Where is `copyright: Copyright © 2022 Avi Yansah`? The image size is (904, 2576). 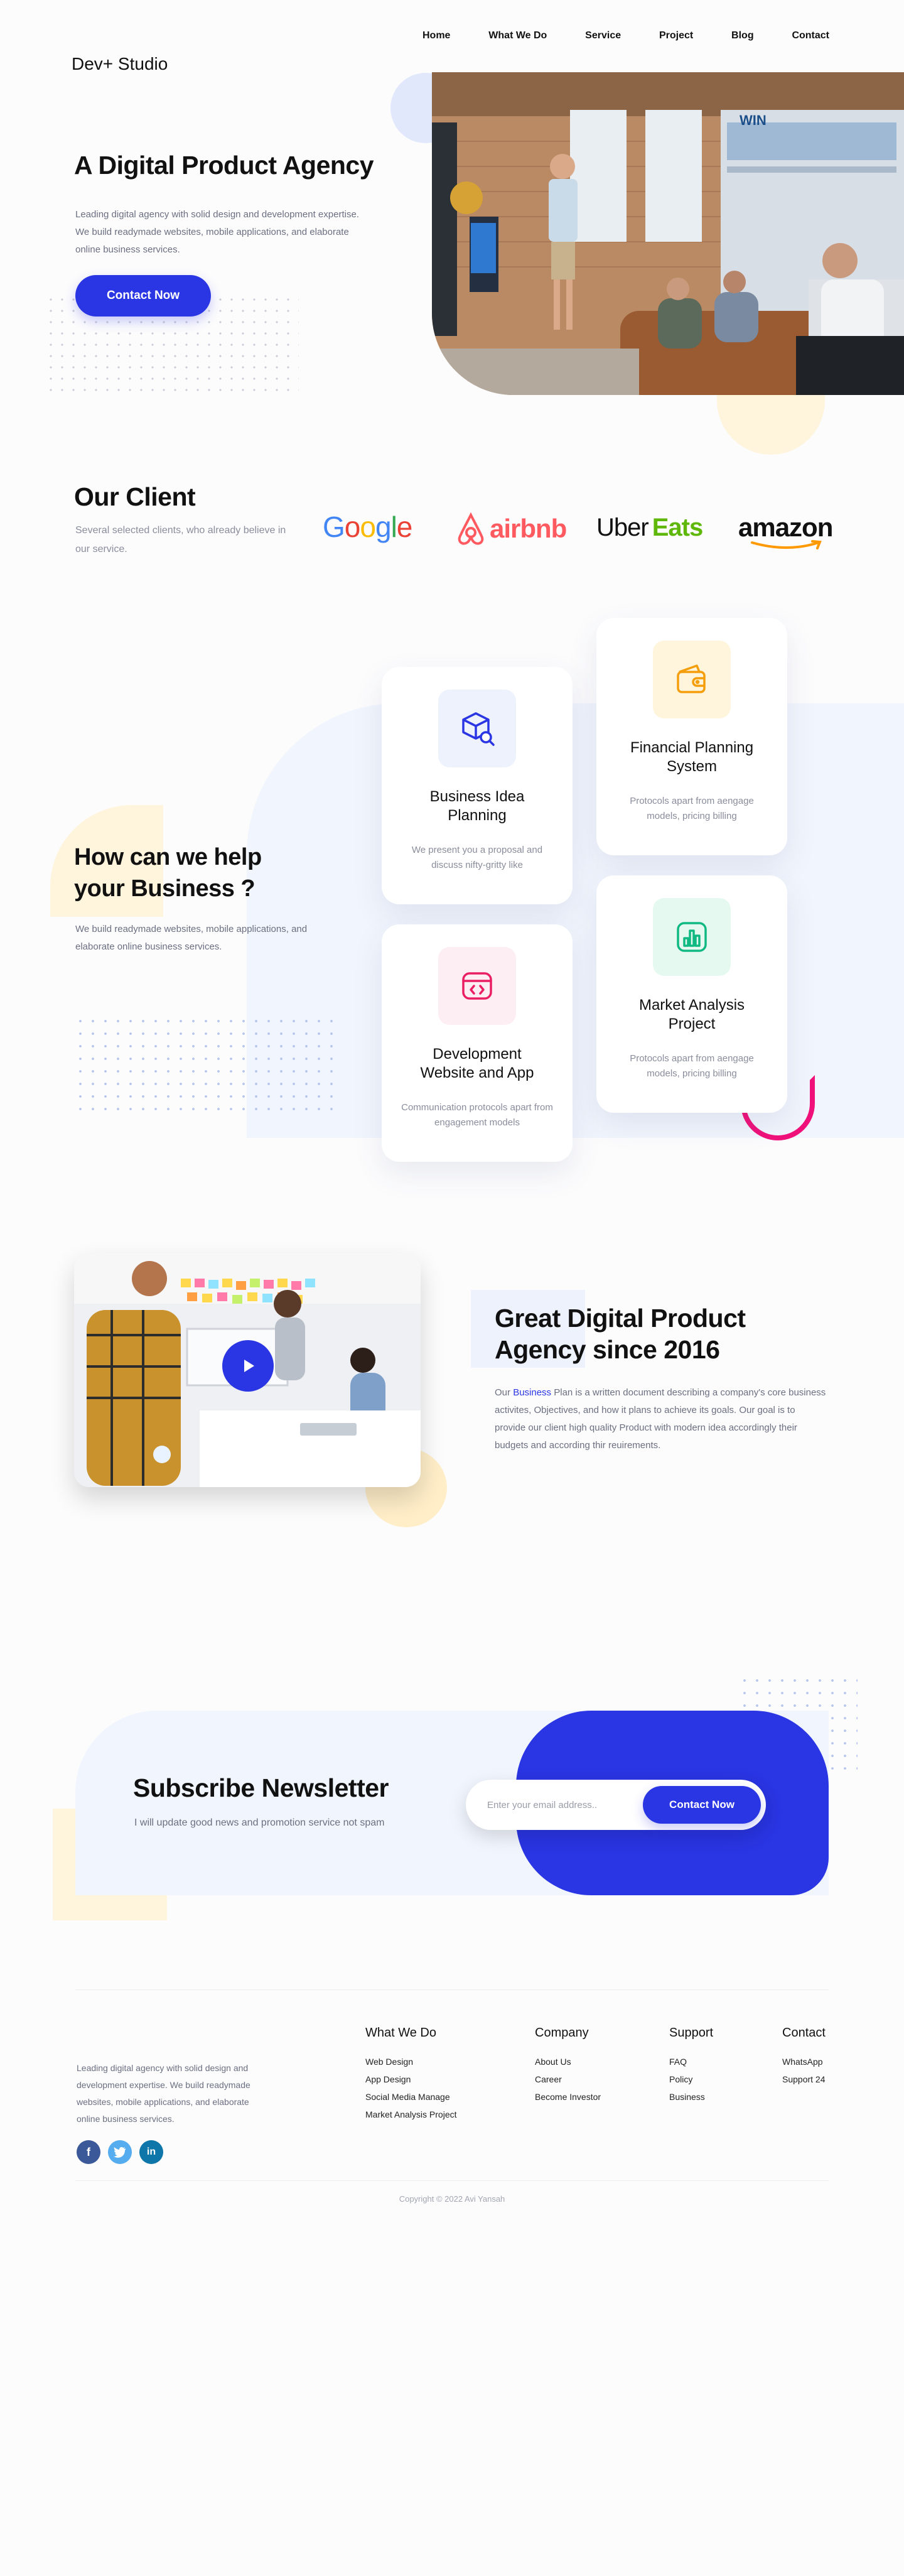 copyright: Copyright © 2022 Avi Yansah is located at coordinates (452, 2199).